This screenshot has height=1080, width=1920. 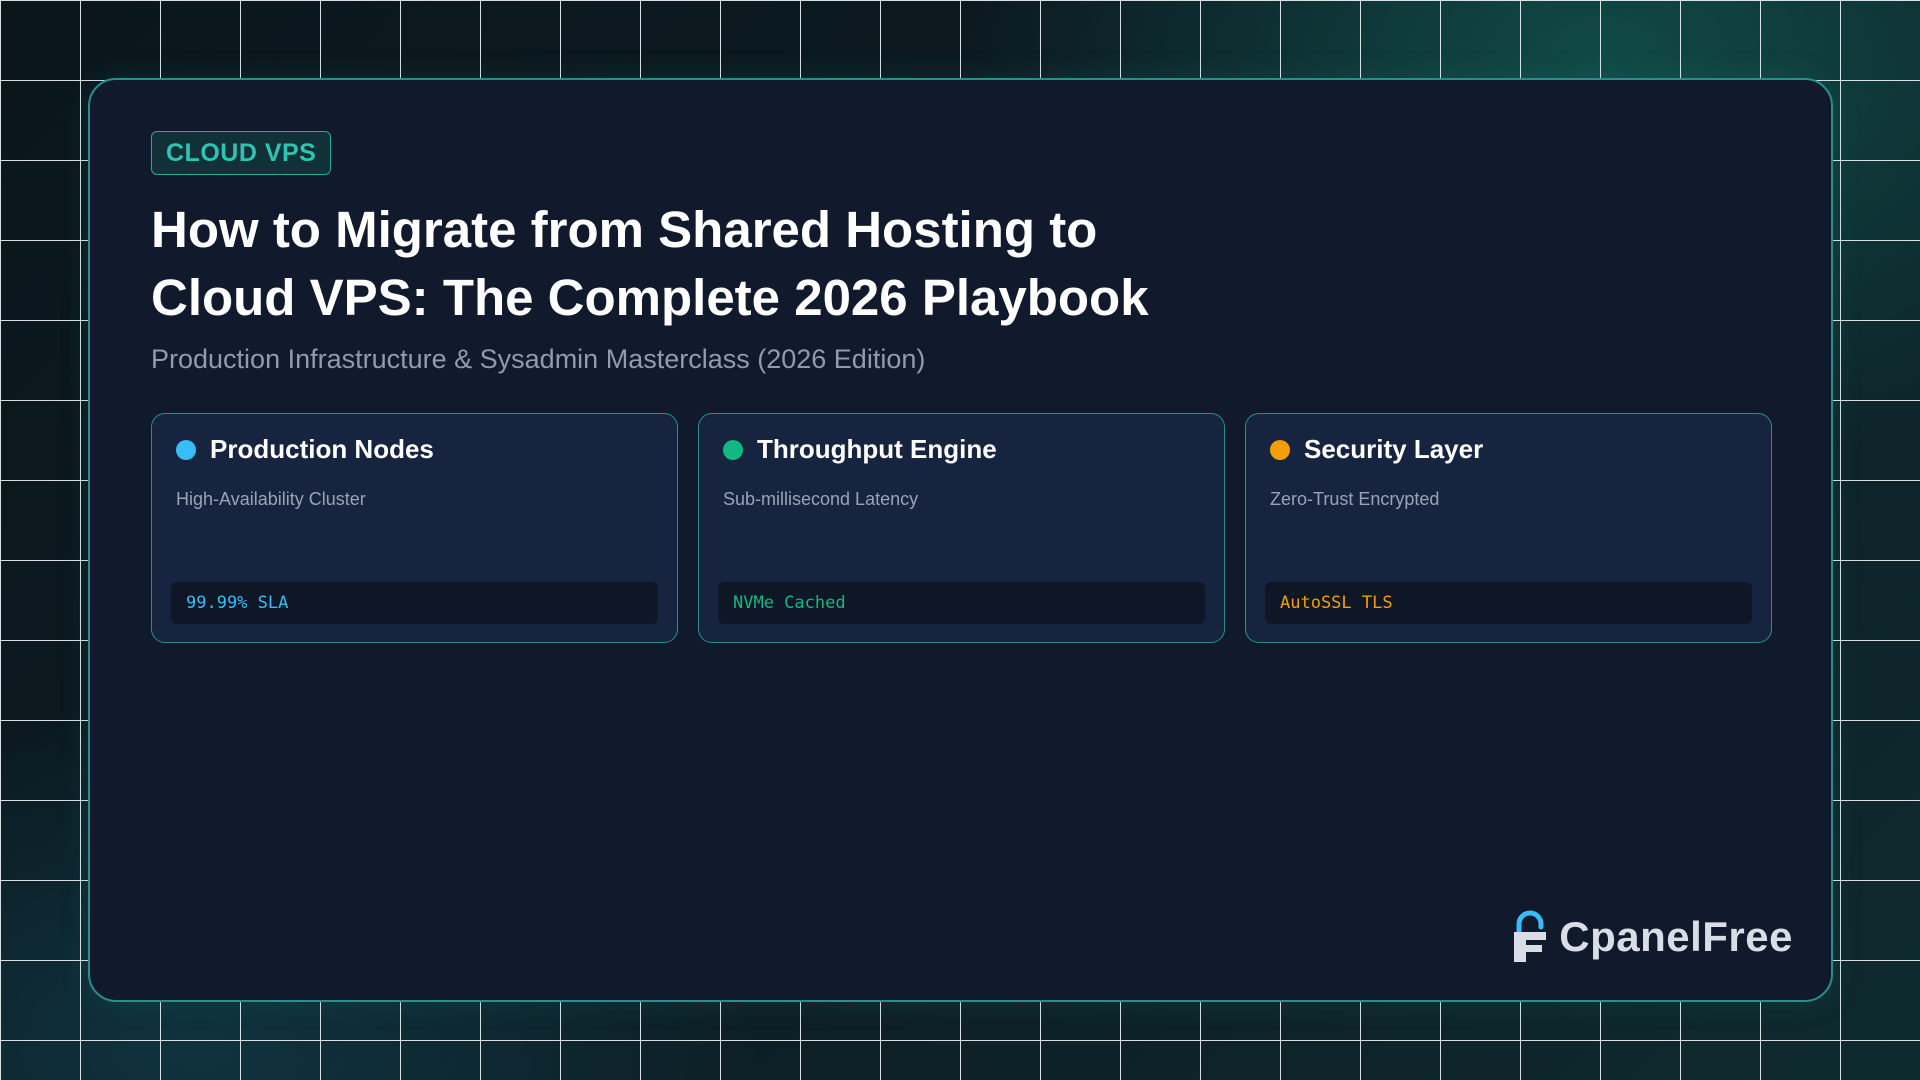 What do you see at coordinates (877, 449) in the screenshot?
I see `feature-title: Throughput Engine` at bounding box center [877, 449].